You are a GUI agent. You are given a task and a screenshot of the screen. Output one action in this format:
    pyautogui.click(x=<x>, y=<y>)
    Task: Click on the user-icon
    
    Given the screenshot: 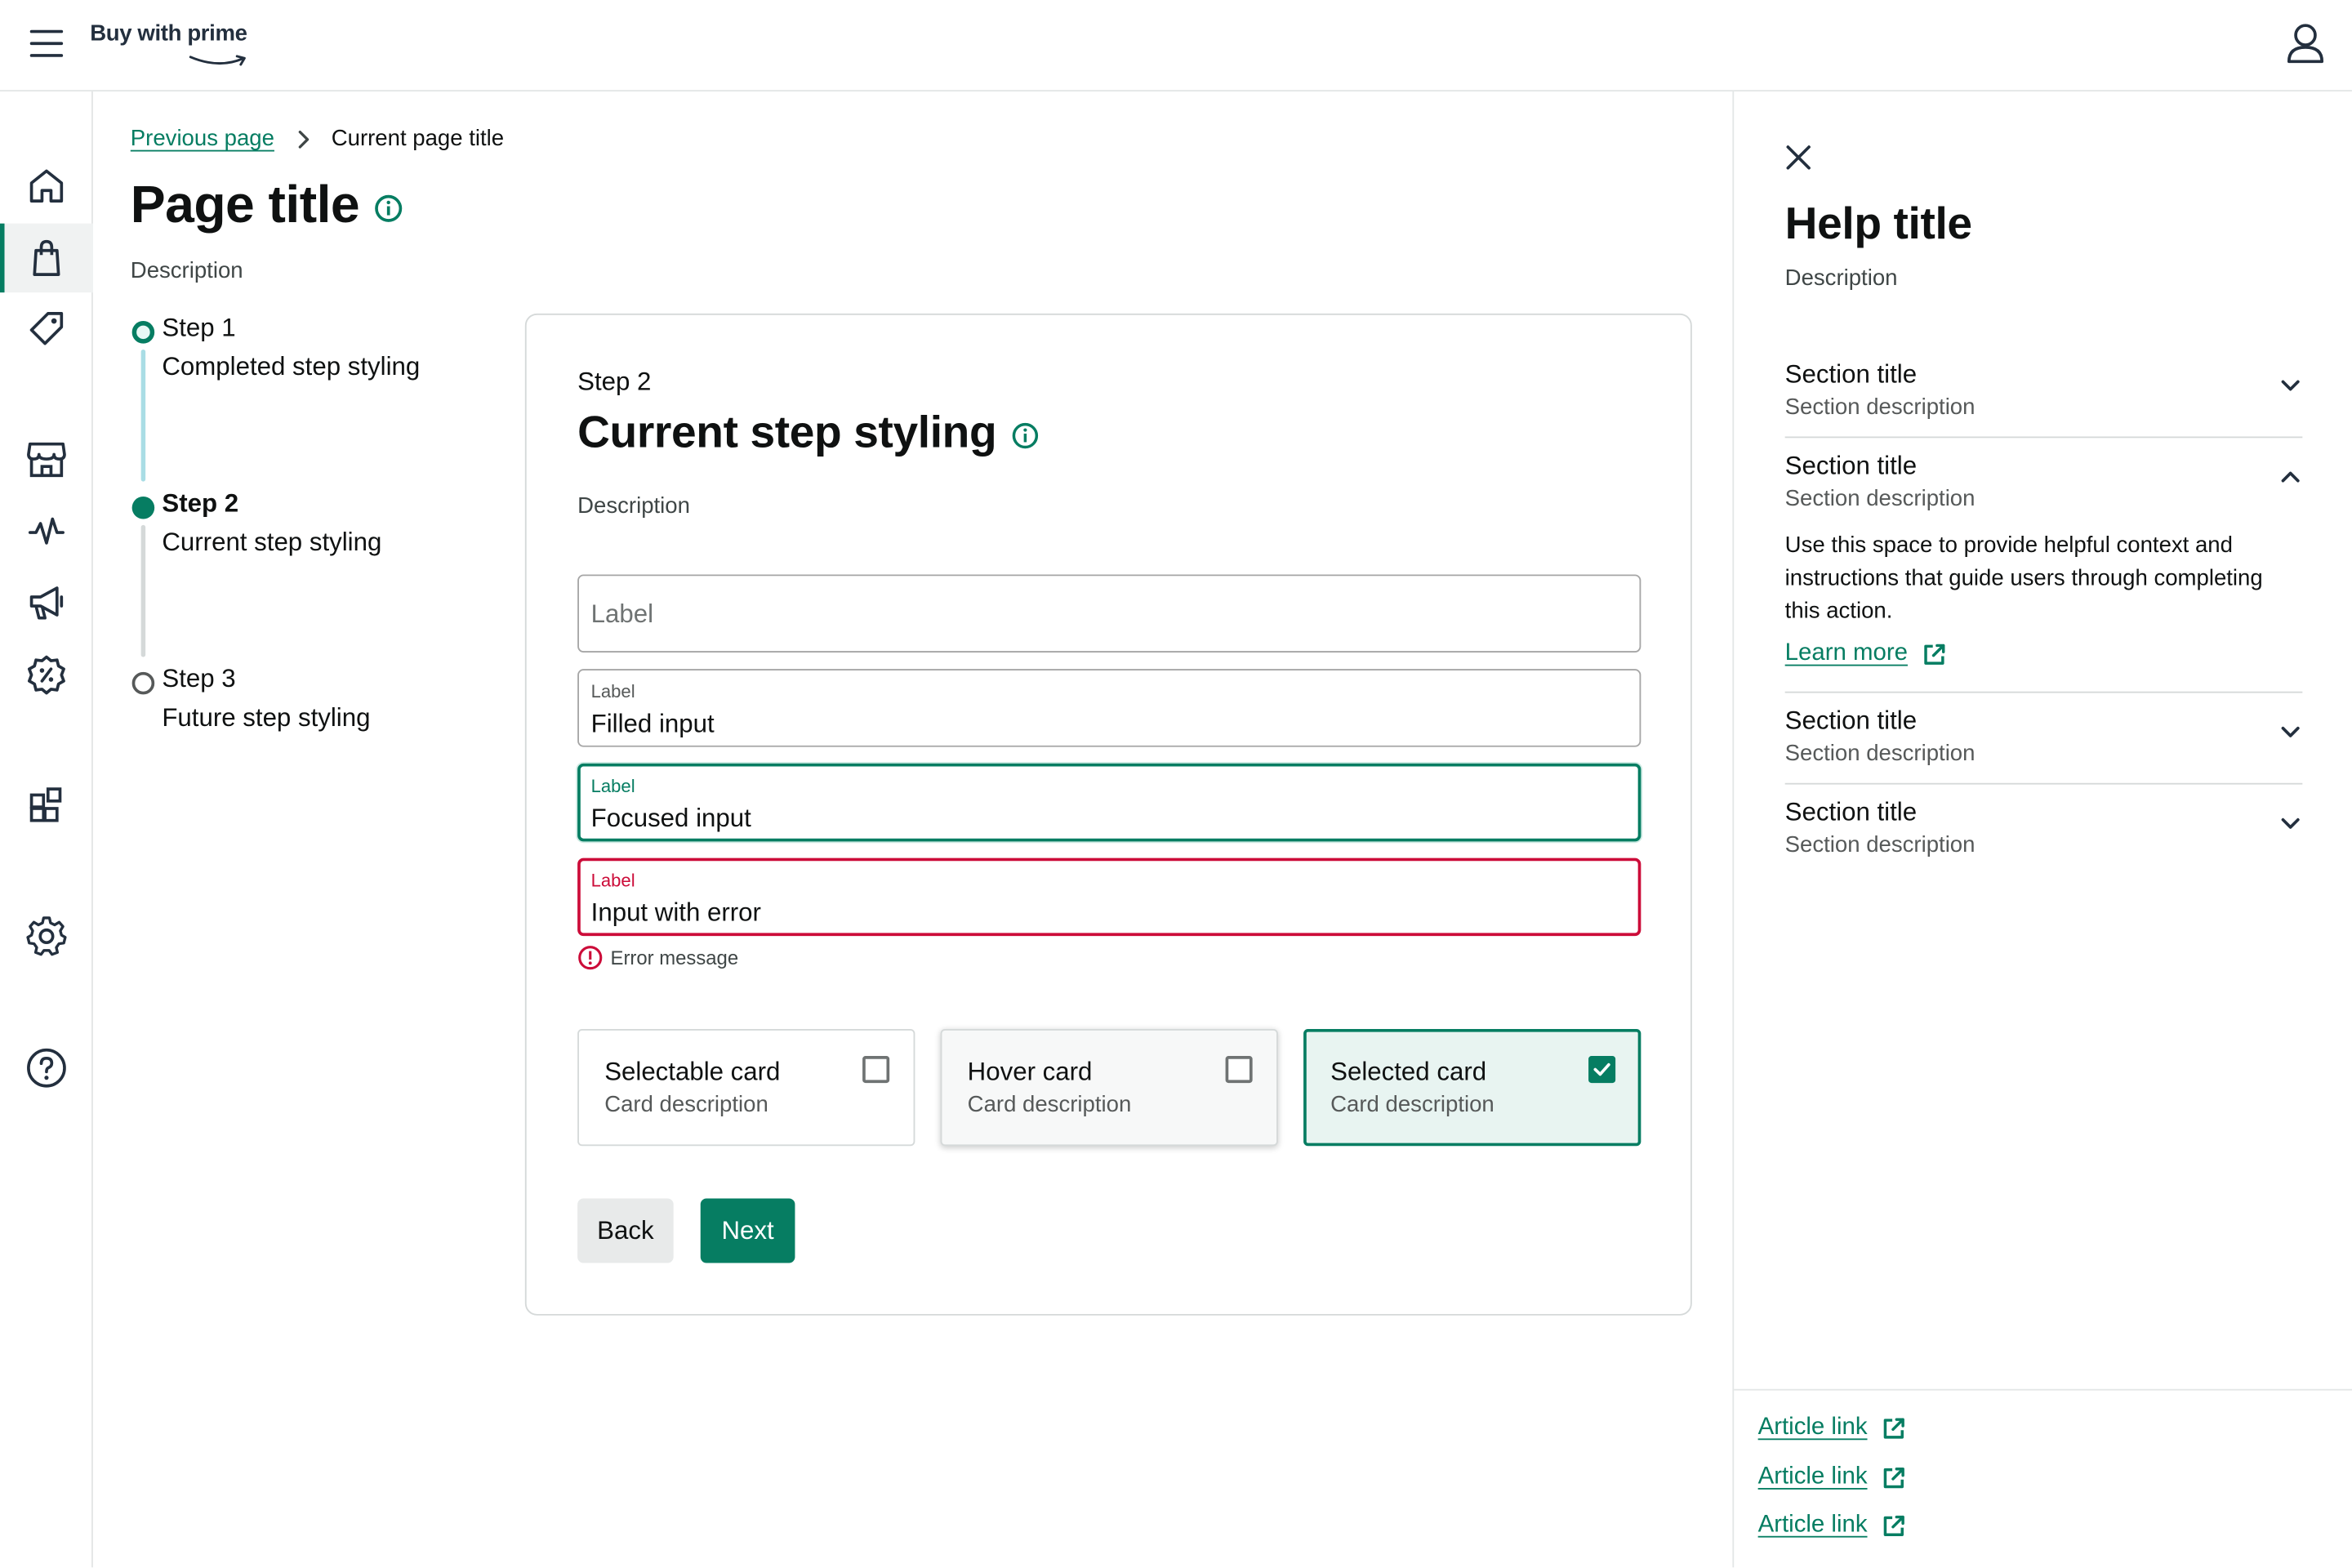 What is the action you would take?
    pyautogui.click(x=2305, y=44)
    